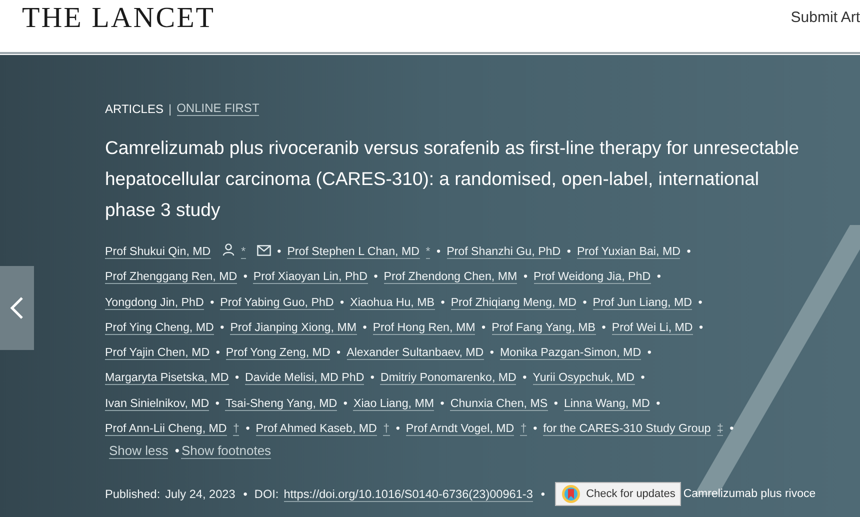  Describe the element at coordinates (278, 353) in the screenshot. I see `author-link: Prof Yong Zeng, MD` at that location.